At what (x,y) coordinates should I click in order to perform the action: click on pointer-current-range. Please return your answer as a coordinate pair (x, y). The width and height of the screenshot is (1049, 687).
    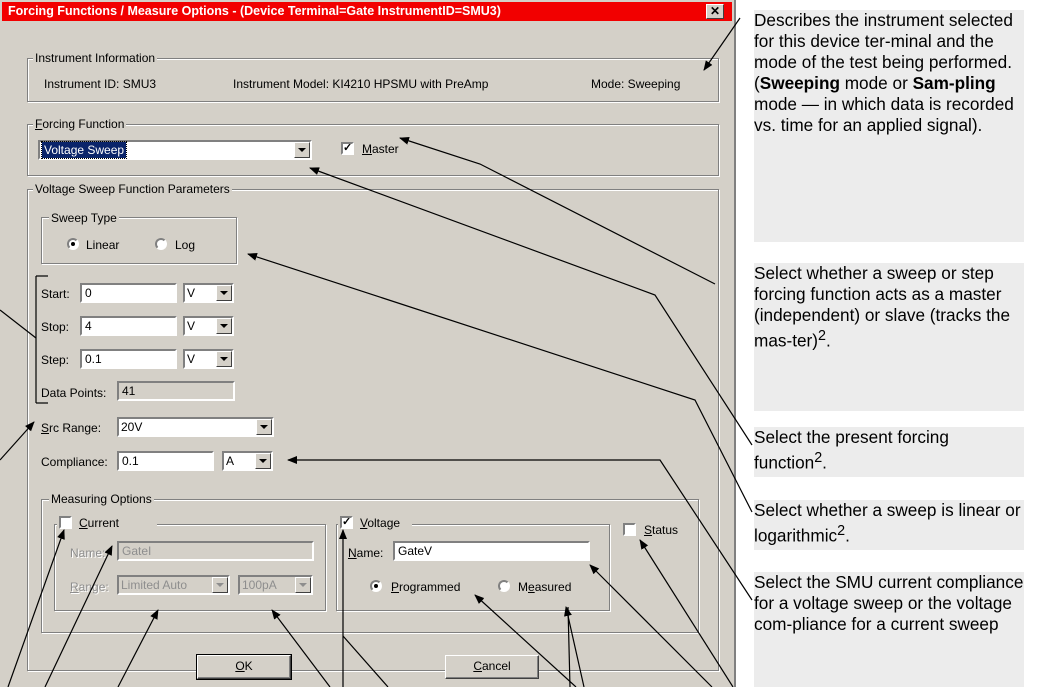
    Looking at the image, I should click on (138, 648).